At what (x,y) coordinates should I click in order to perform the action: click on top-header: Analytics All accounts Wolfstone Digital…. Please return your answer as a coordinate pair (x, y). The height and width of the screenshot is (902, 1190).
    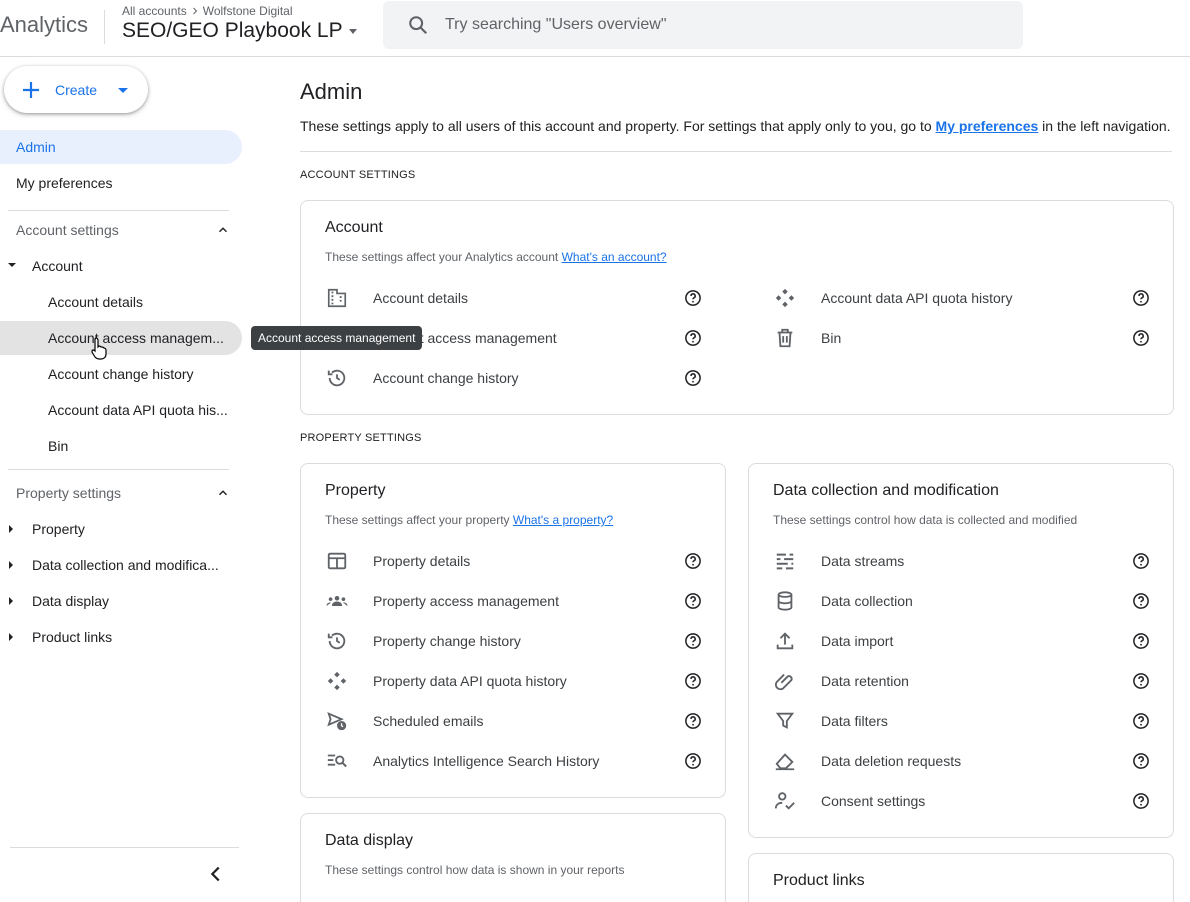
    Looking at the image, I should click on (595, 28).